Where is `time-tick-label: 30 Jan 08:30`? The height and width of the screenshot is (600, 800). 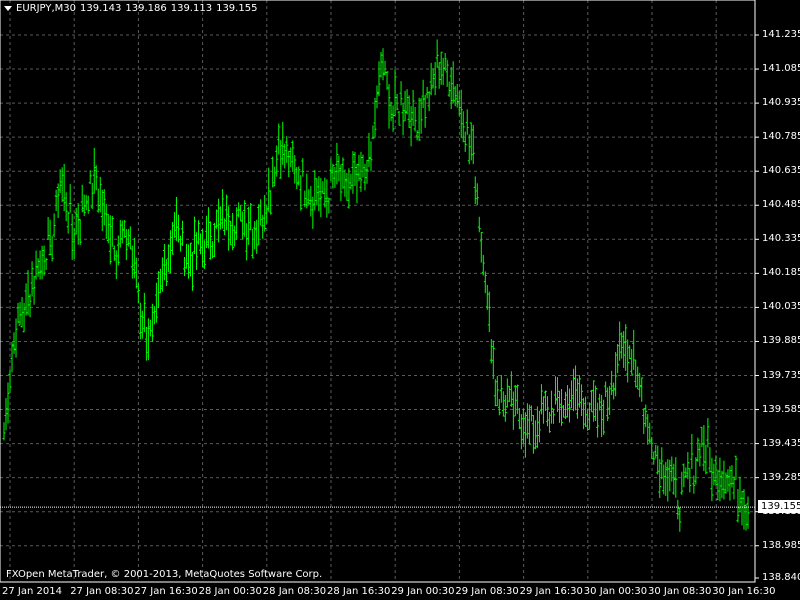
time-tick-label: 30 Jan 08:30 is located at coordinates (680, 591).